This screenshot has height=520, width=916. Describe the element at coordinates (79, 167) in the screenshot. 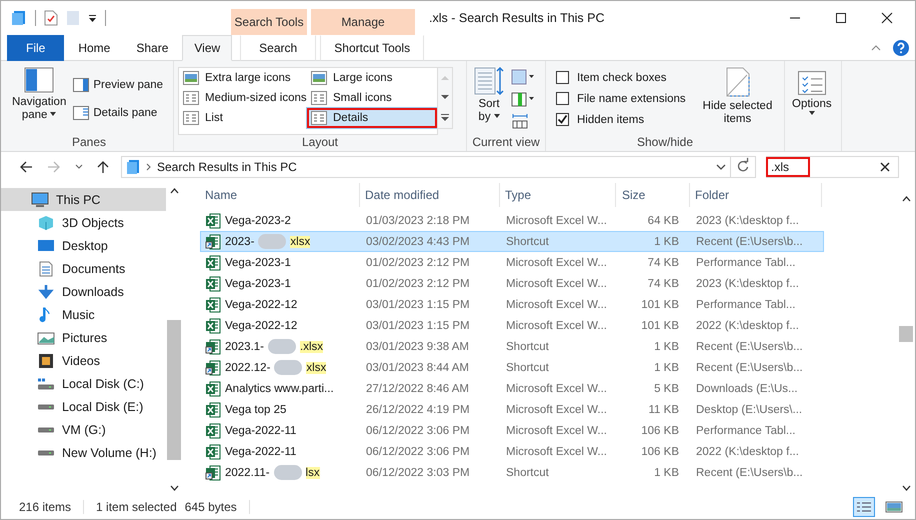

I see `recent-locations-icon` at that location.